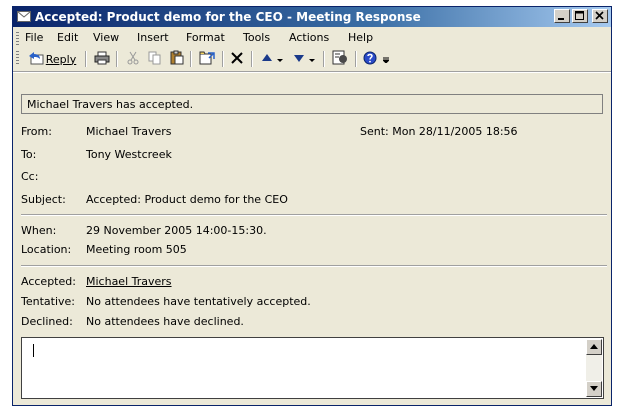 The width and height of the screenshot is (623, 413). Describe the element at coordinates (39, 230) in the screenshot. I see `when-label: When:` at that location.